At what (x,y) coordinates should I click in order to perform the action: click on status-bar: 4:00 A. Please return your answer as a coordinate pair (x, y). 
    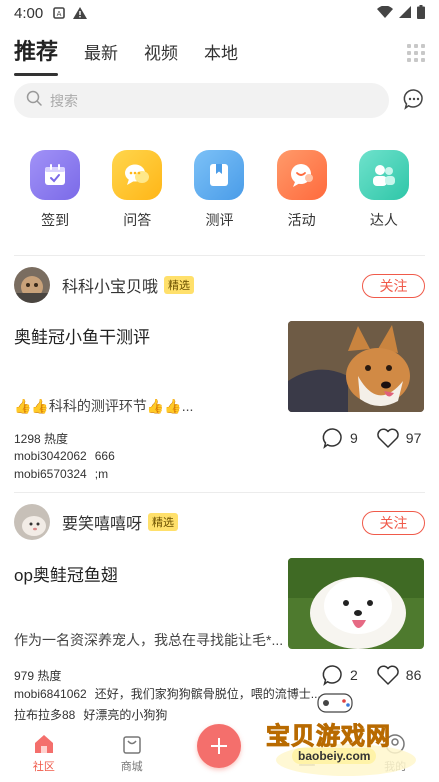
    Looking at the image, I should click on (219, 13).